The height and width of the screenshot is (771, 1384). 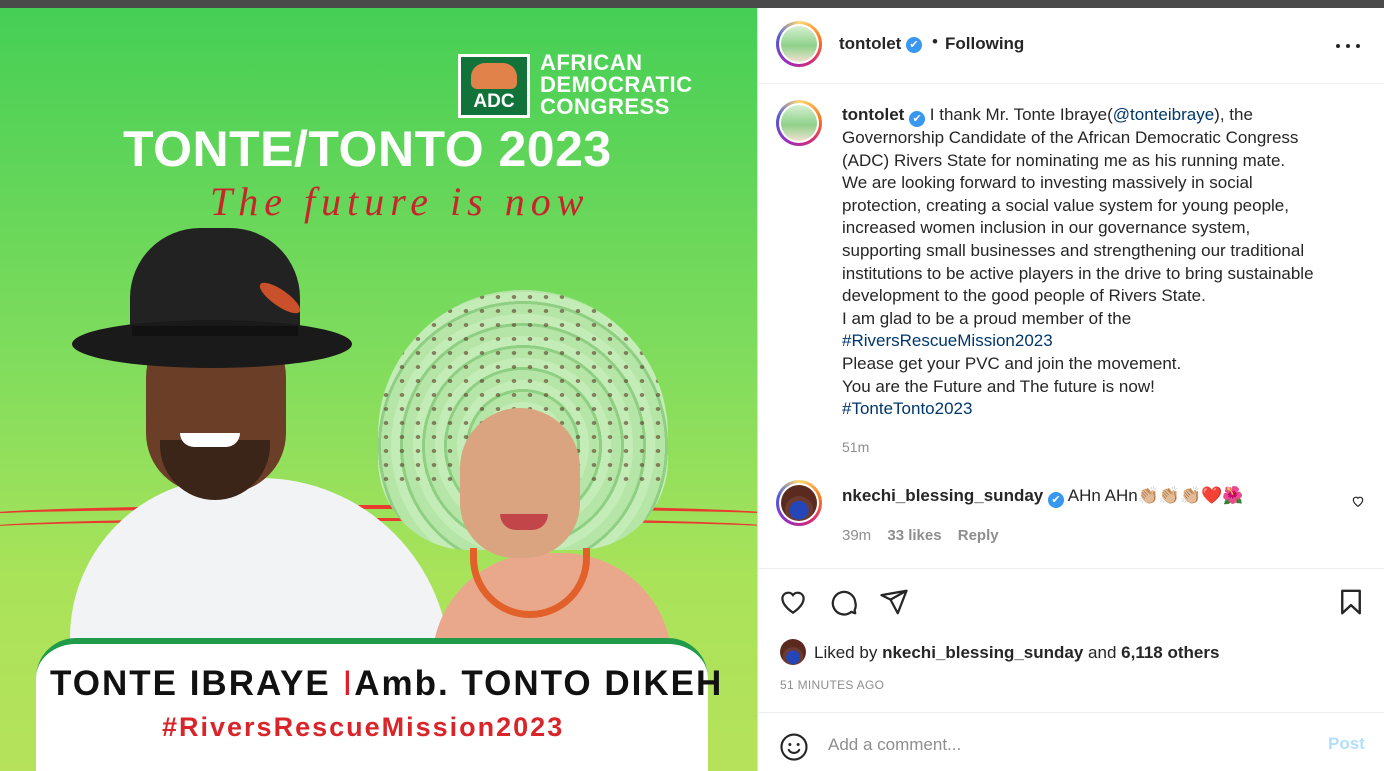 I want to click on commenter-username: nkechi_blessing_sunday, so click(x=942, y=495).